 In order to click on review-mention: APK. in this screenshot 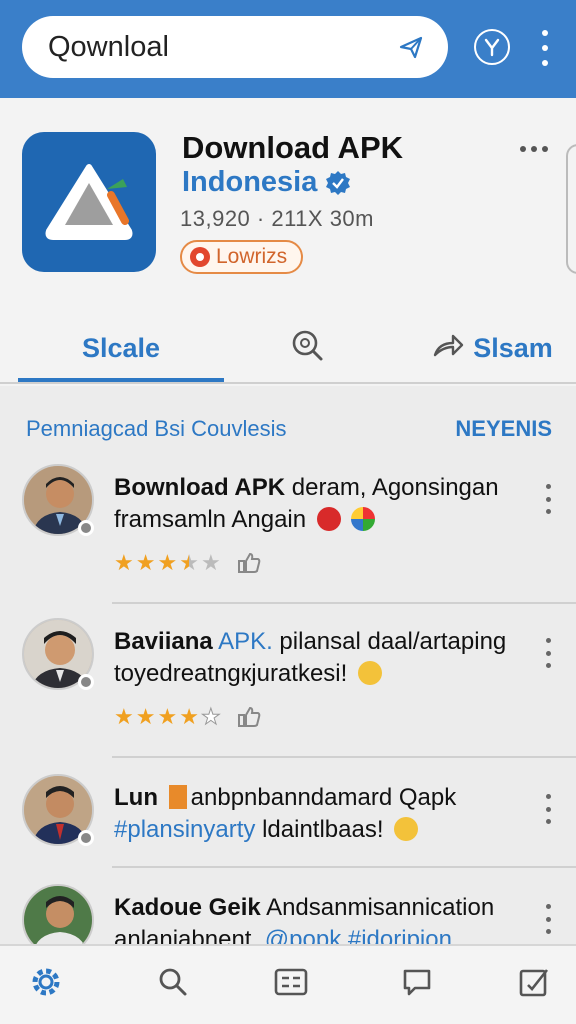, I will do `click(243, 641)`.